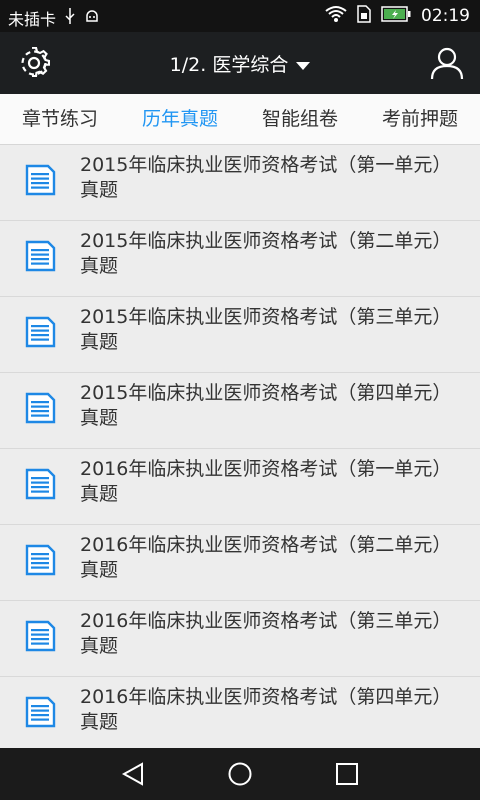  I want to click on list-item: 2016年临床执业医师资格考试（第二单元）真题, so click(240, 563).